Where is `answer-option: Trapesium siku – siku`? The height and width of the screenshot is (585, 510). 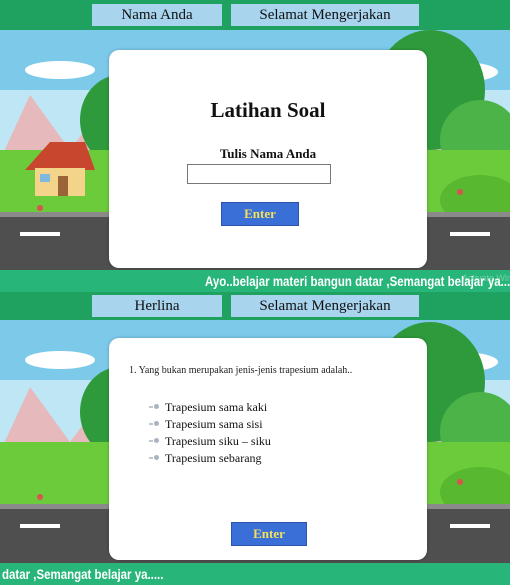
answer-option: Trapesium siku – siku is located at coordinates (210, 441).